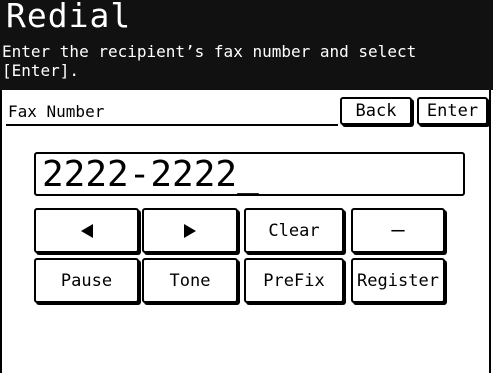 The width and height of the screenshot is (493, 373). Describe the element at coordinates (398, 280) in the screenshot. I see `register-button: Register` at that location.